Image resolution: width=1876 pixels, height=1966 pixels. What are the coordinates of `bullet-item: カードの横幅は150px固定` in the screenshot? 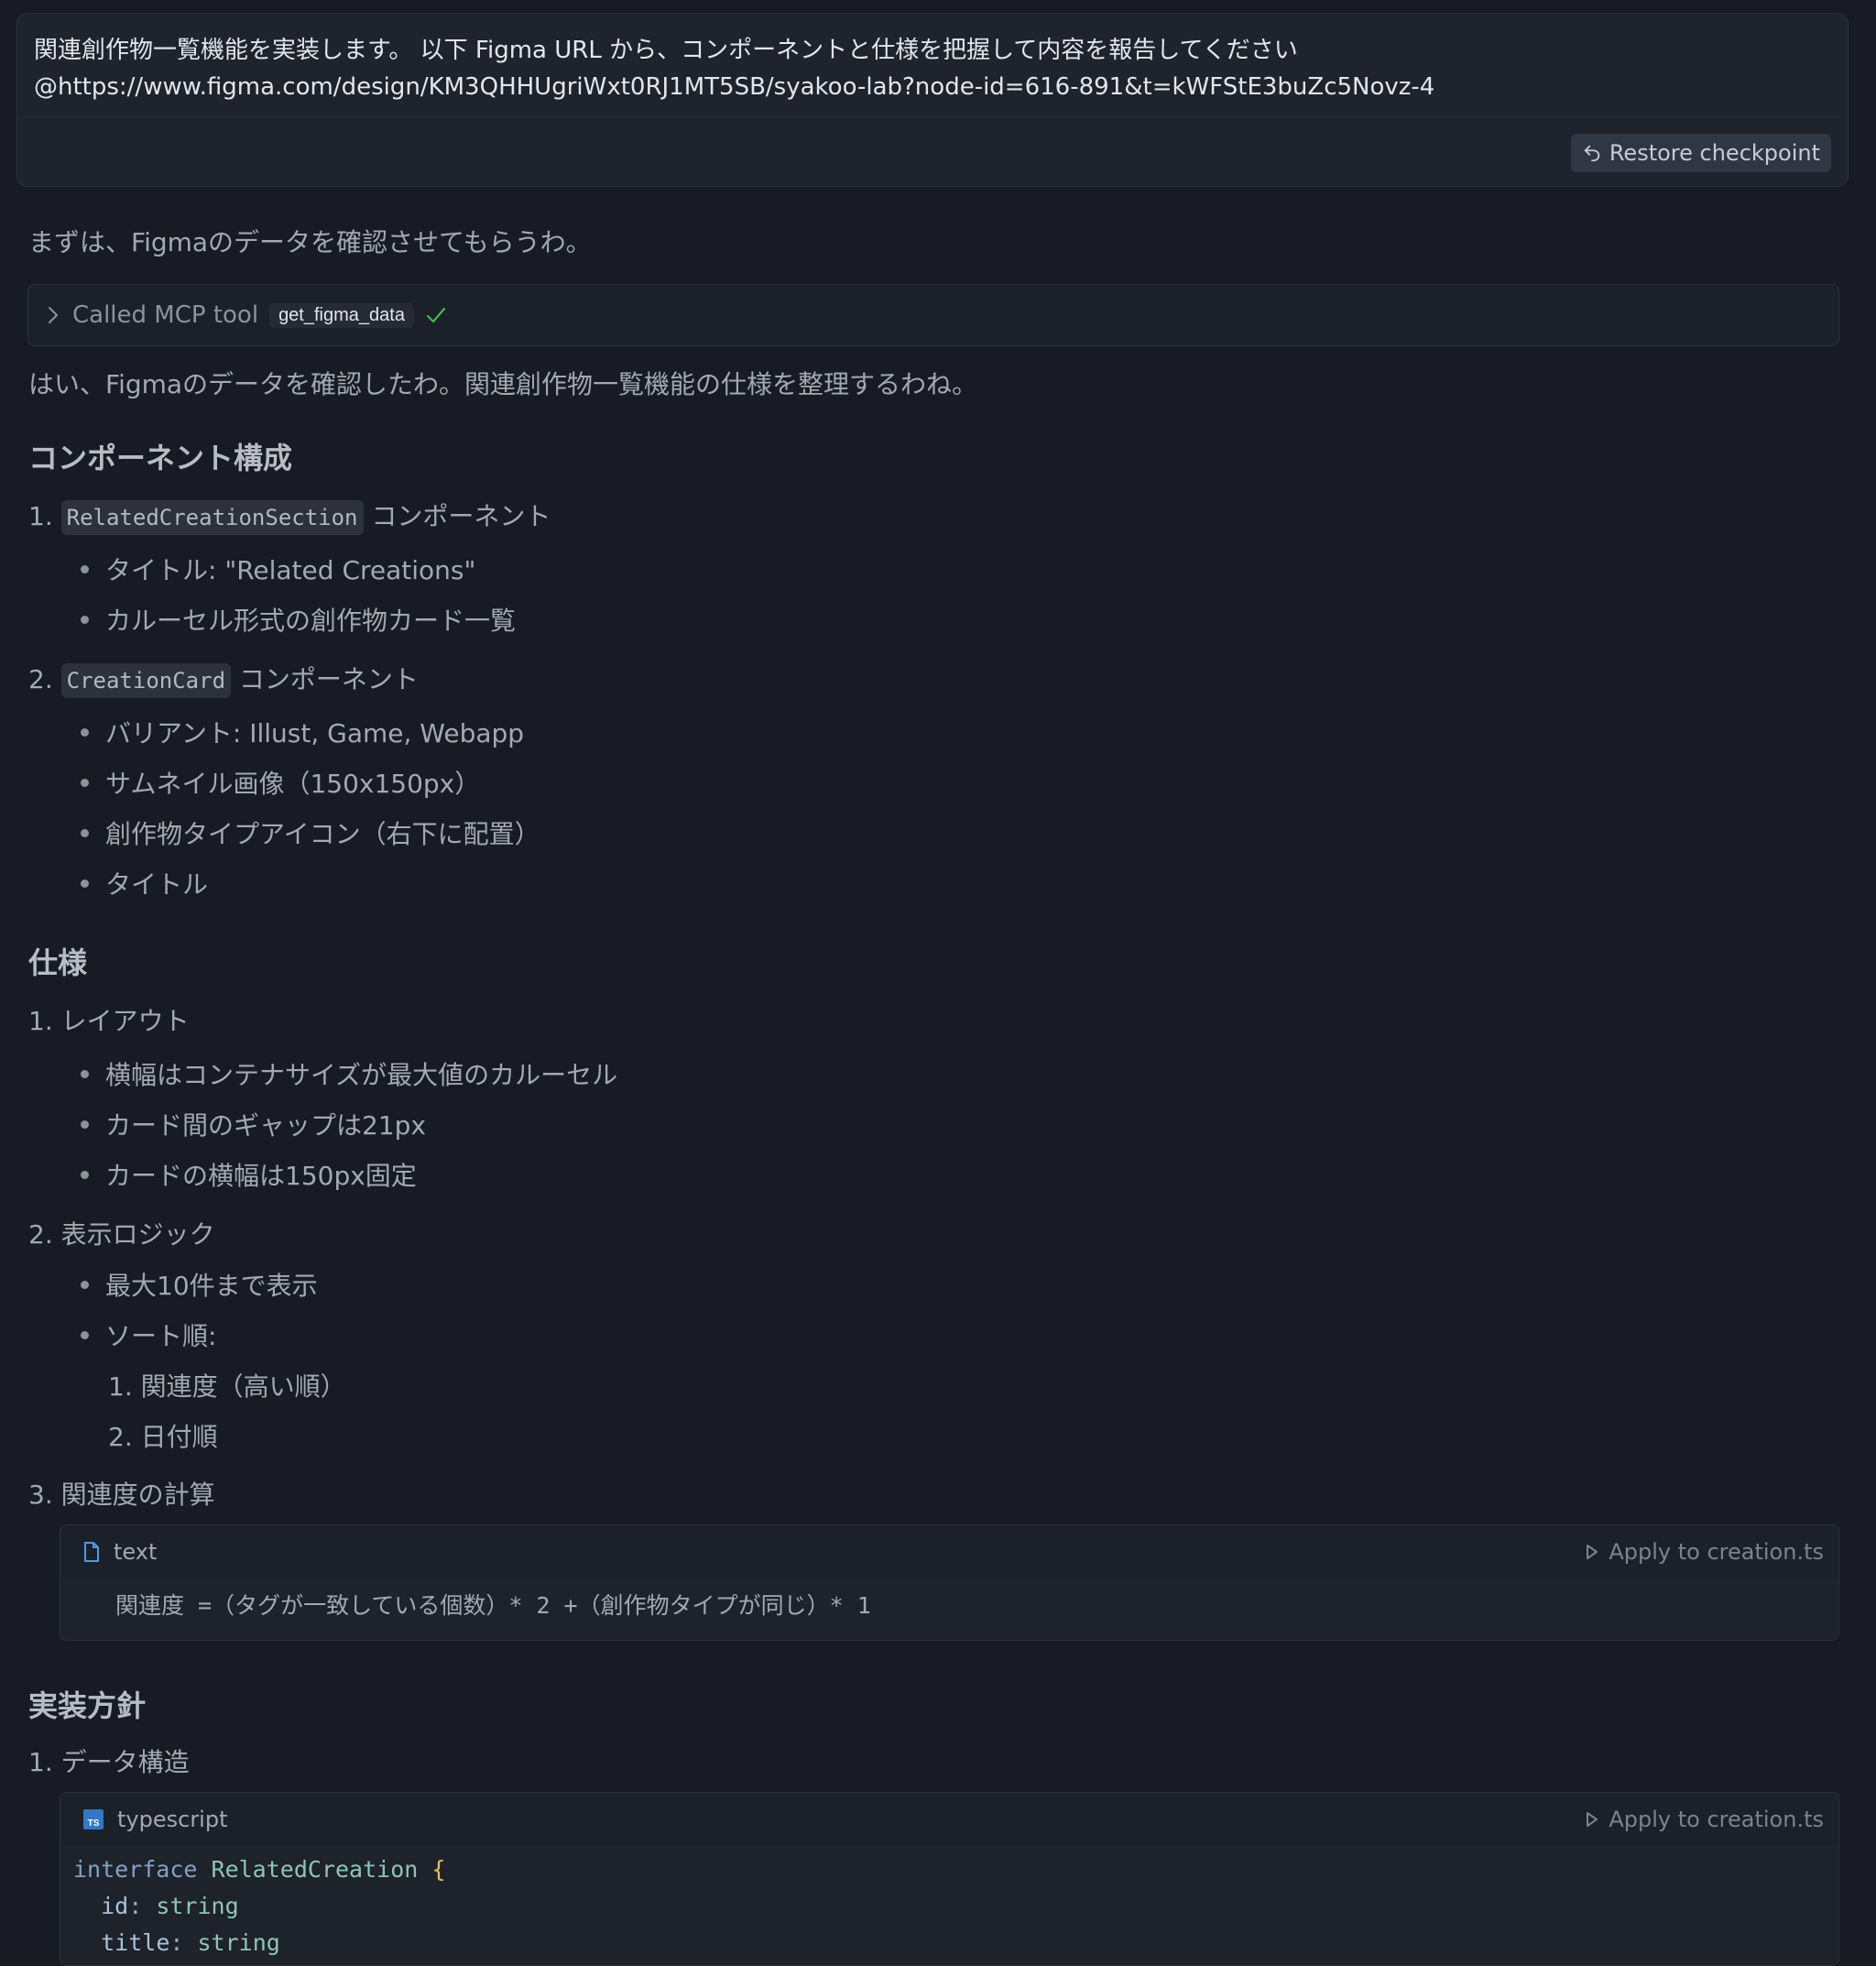 It's located at (249, 1176).